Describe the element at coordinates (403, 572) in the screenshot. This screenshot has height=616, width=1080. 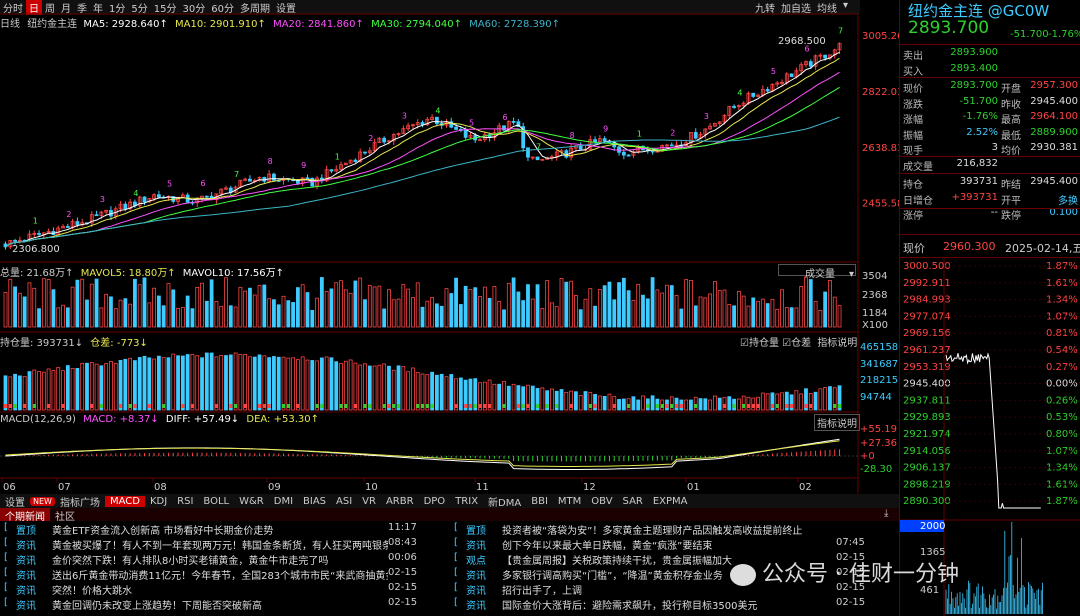
I see `news-time: 02-15` at that location.